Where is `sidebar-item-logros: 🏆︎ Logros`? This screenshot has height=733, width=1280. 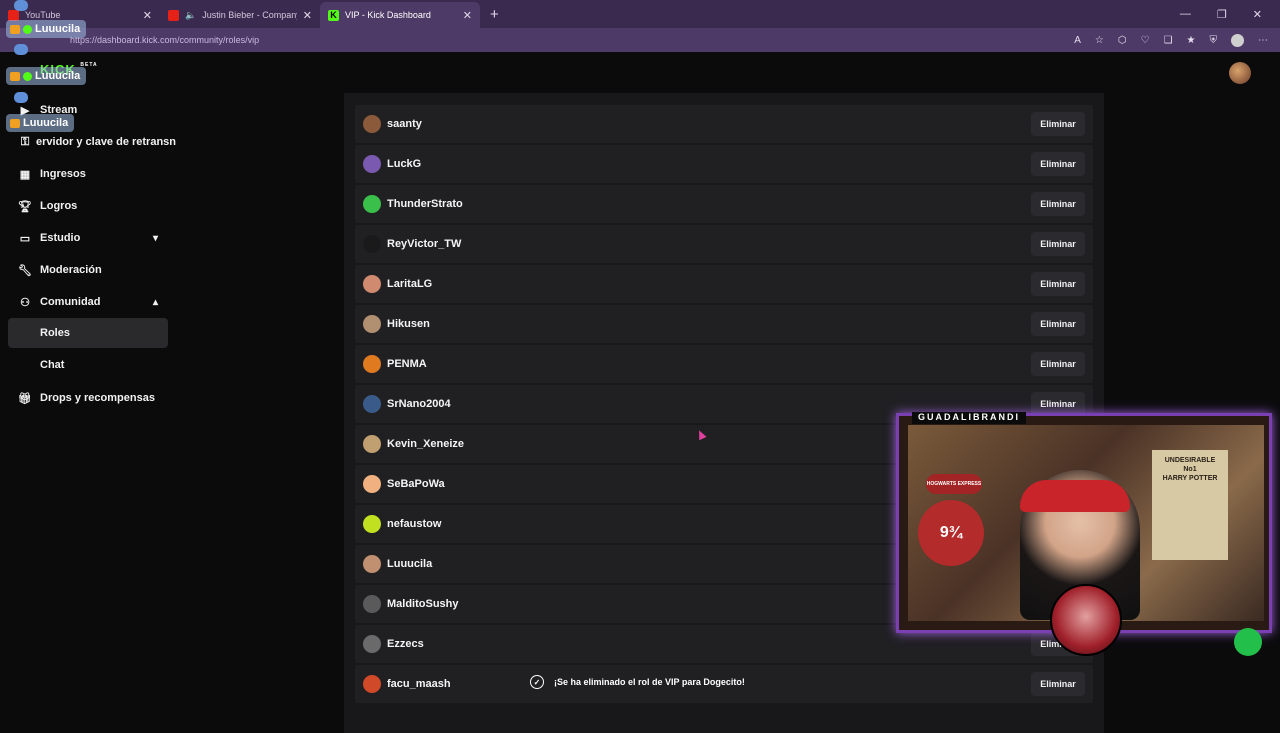
sidebar-item-logros: 🏆︎ Logros is located at coordinates (88, 206).